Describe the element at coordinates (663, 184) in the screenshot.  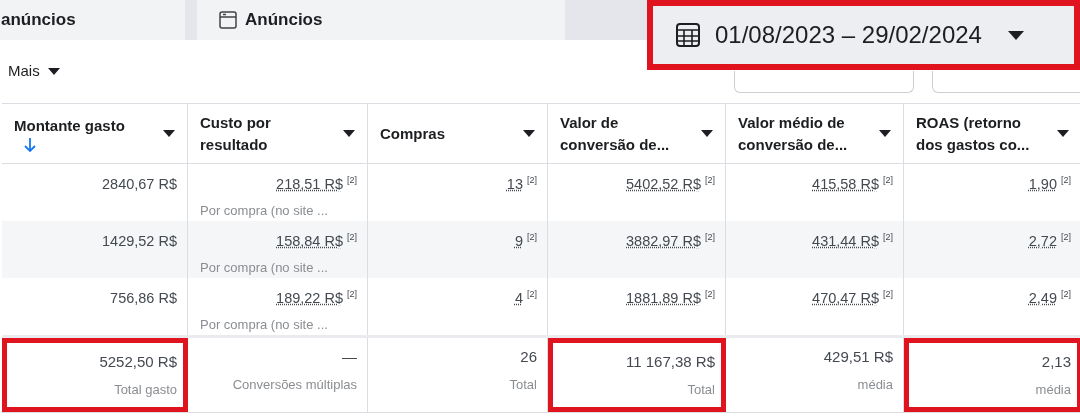
I see `table-cell-text: 5402,52 R$` at that location.